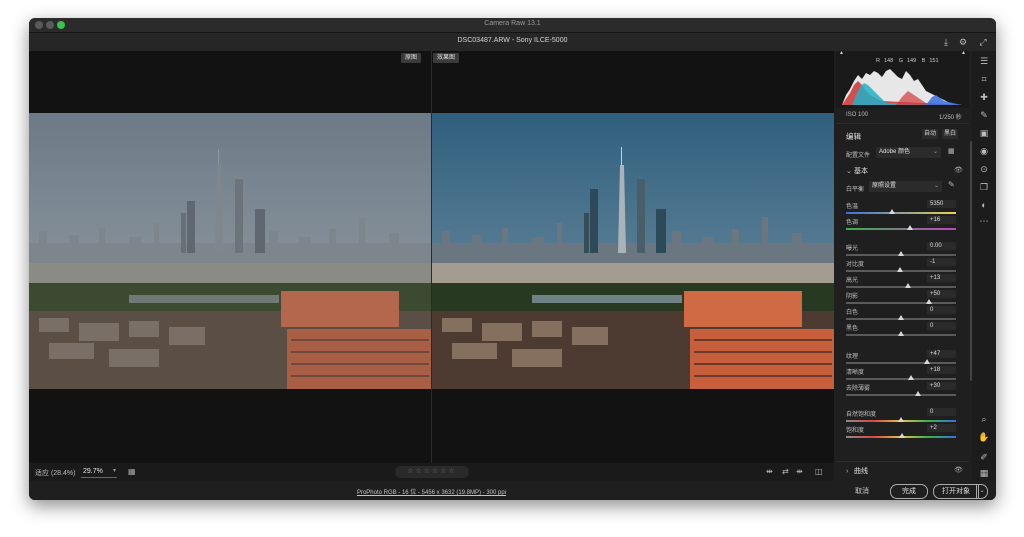 Image resolution: width=1024 pixels, height=537 pixels. I want to click on white-balance-select: 原照设置 ⌄, so click(905, 186).